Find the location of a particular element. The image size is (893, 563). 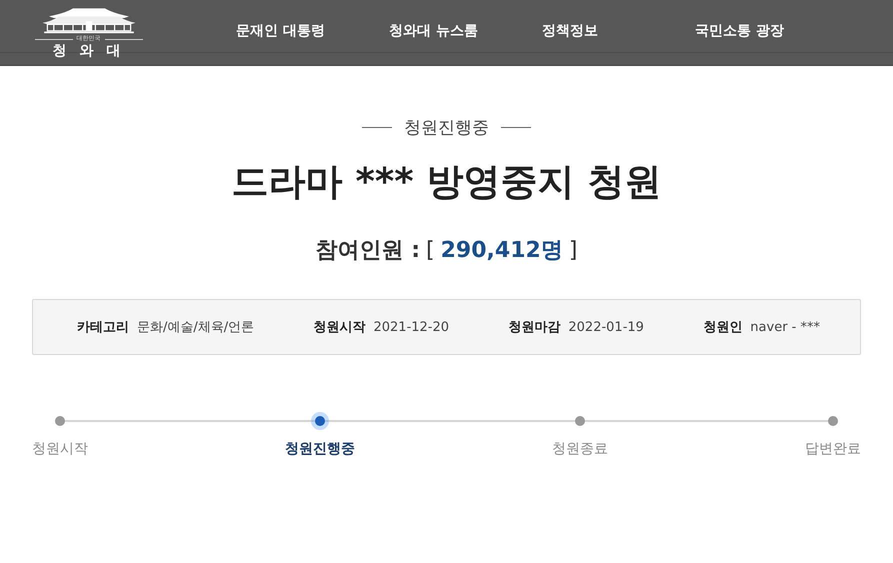

step-label: 청원종료 is located at coordinates (580, 449).